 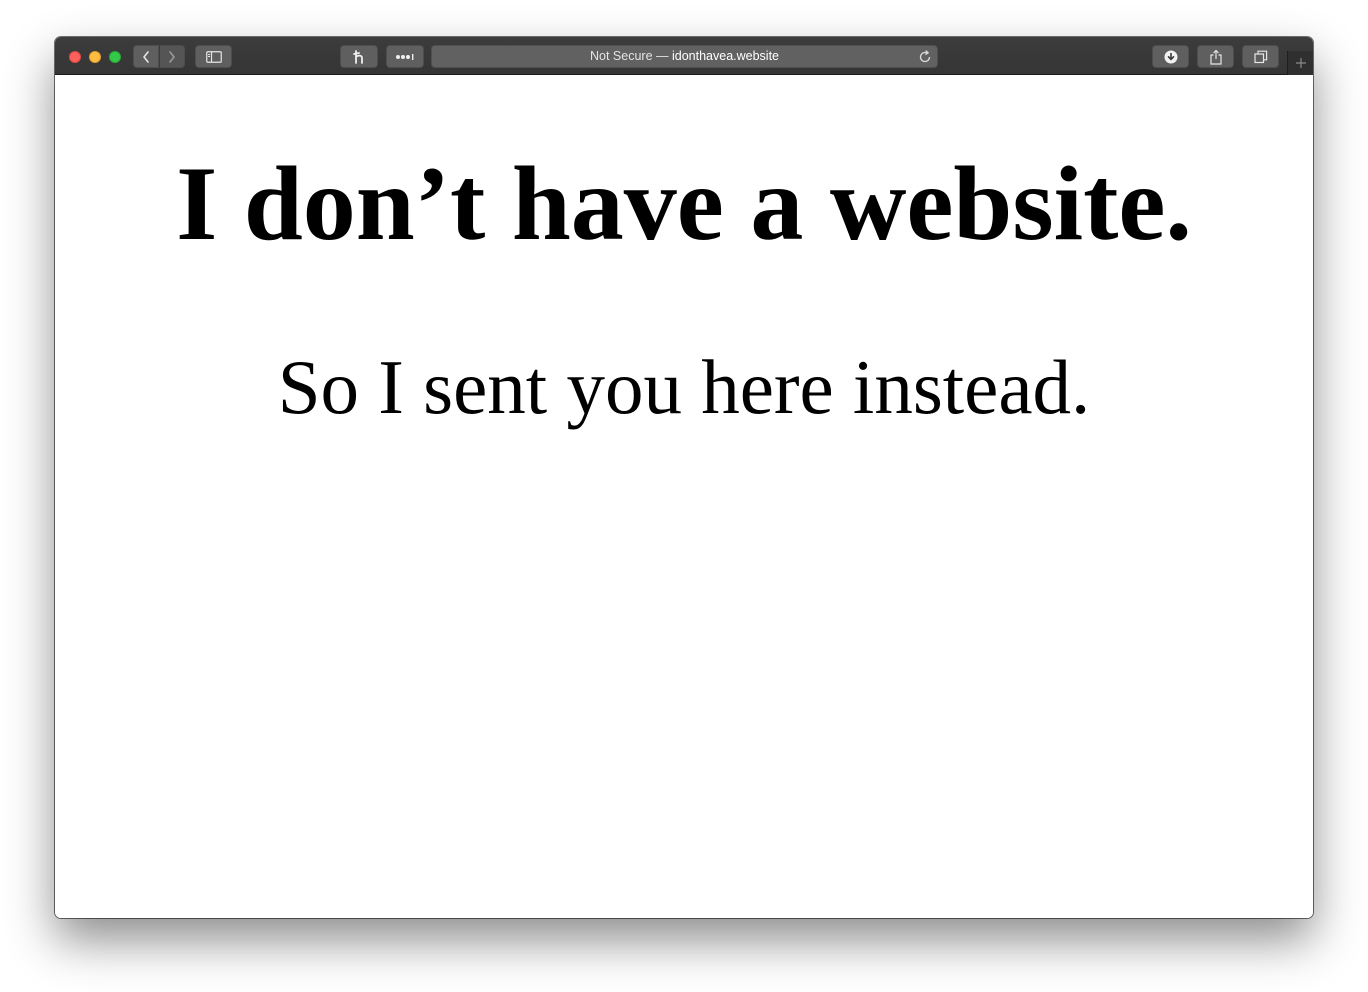 I want to click on more-extensions-button, so click(x=405, y=56).